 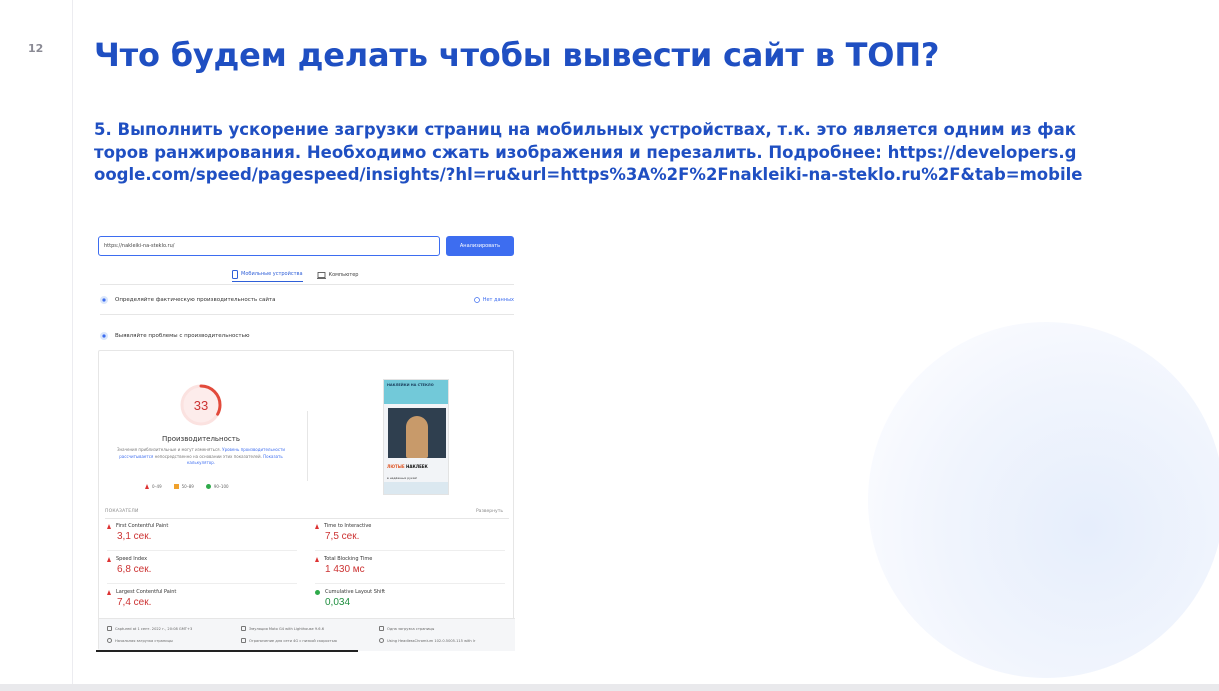 What do you see at coordinates (109, 640) in the screenshot?
I see `clock-icon` at bounding box center [109, 640].